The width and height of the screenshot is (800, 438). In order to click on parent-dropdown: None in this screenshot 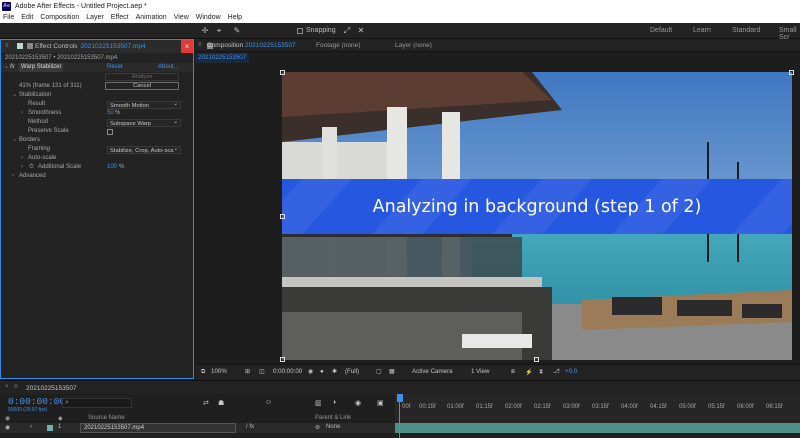, I will do `click(333, 427)`.